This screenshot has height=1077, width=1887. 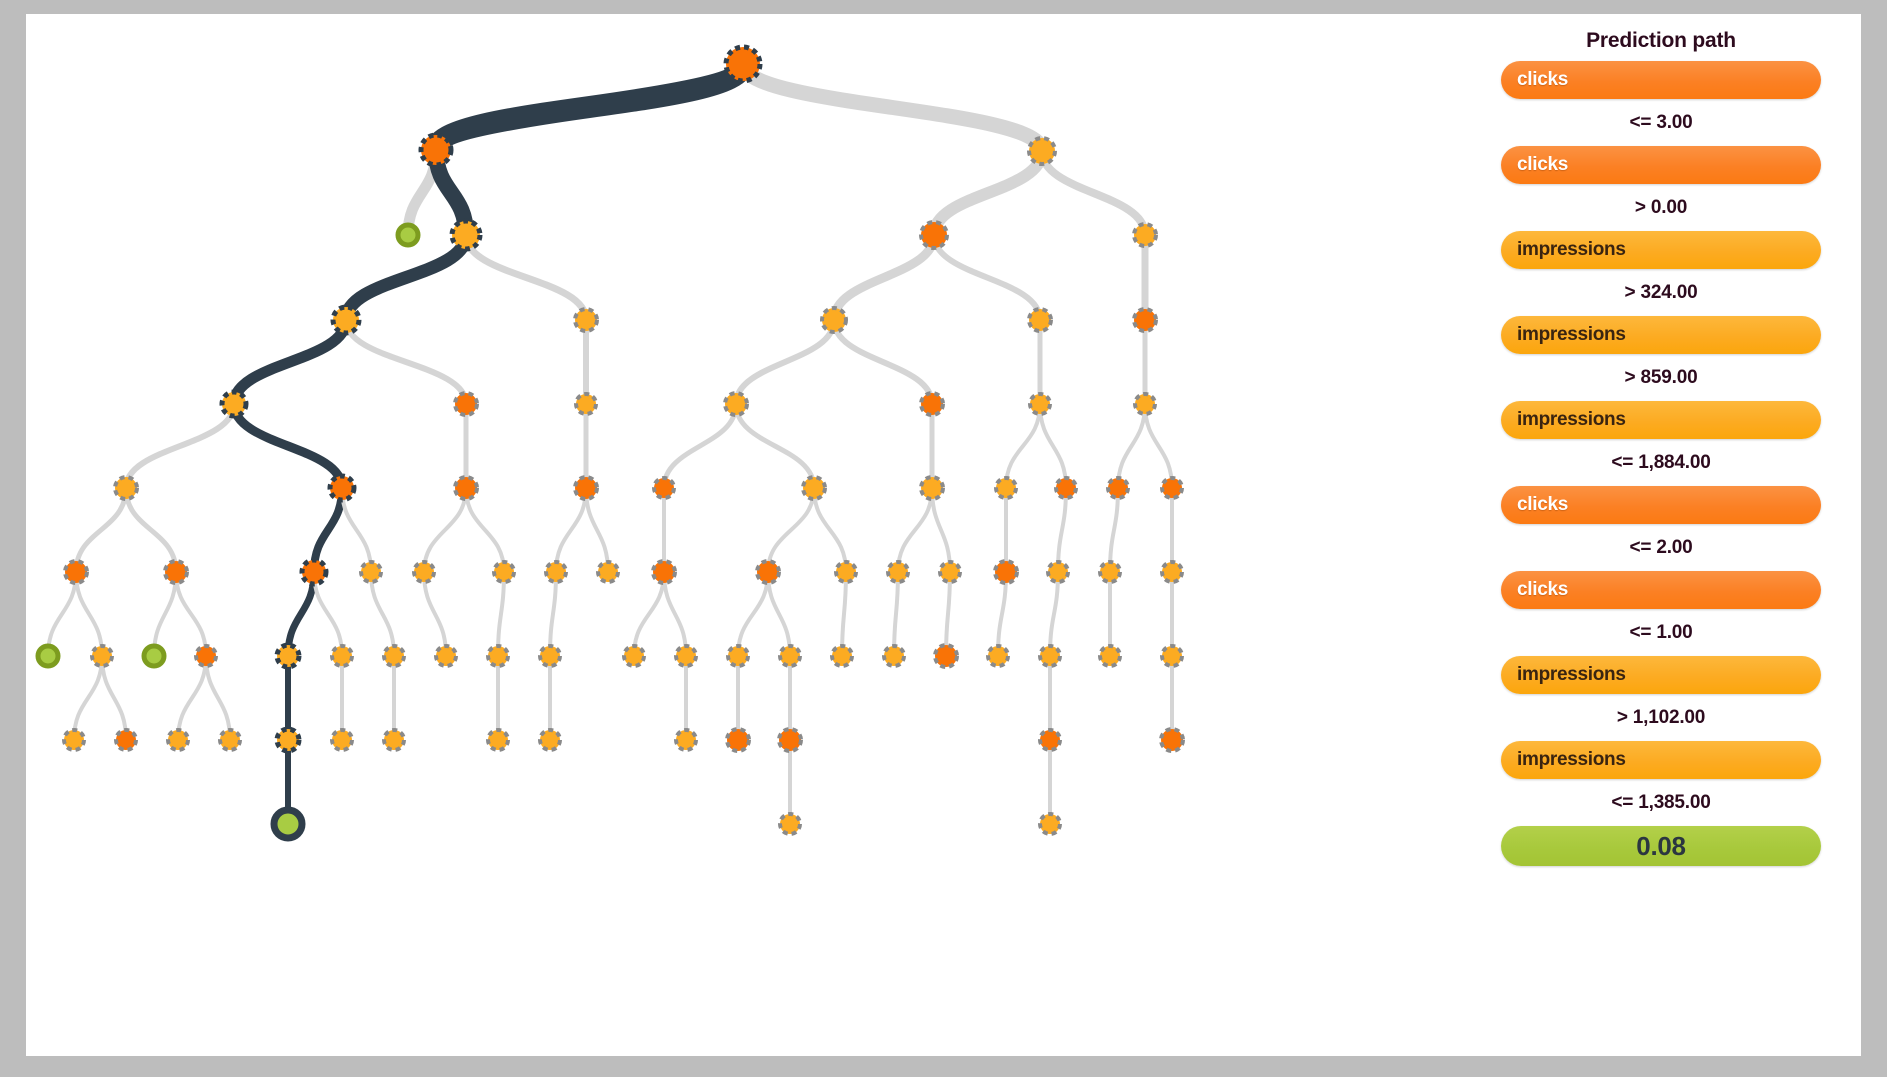 What do you see at coordinates (288, 824) in the screenshot?
I see `tree-leaf-node-prediction` at bounding box center [288, 824].